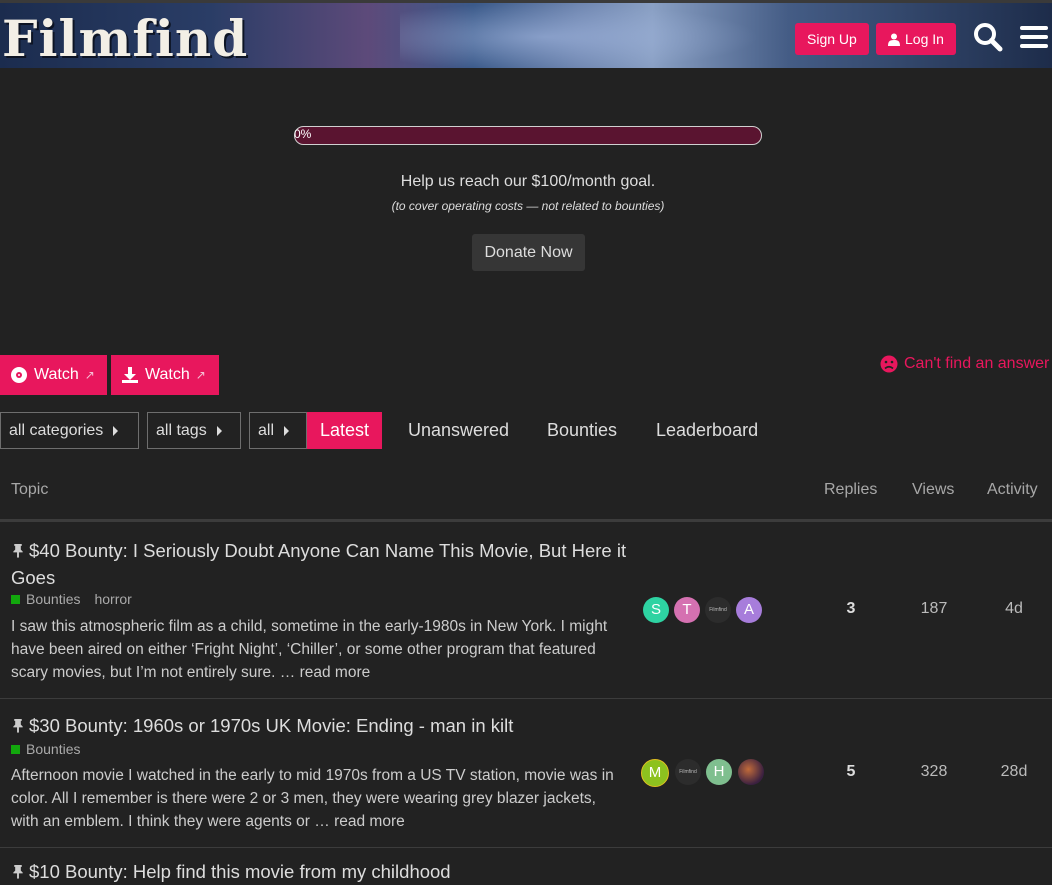 Image resolution: width=1052 pixels, height=885 pixels. What do you see at coordinates (303, 134) in the screenshot?
I see `donation-progress-label: 0%` at bounding box center [303, 134].